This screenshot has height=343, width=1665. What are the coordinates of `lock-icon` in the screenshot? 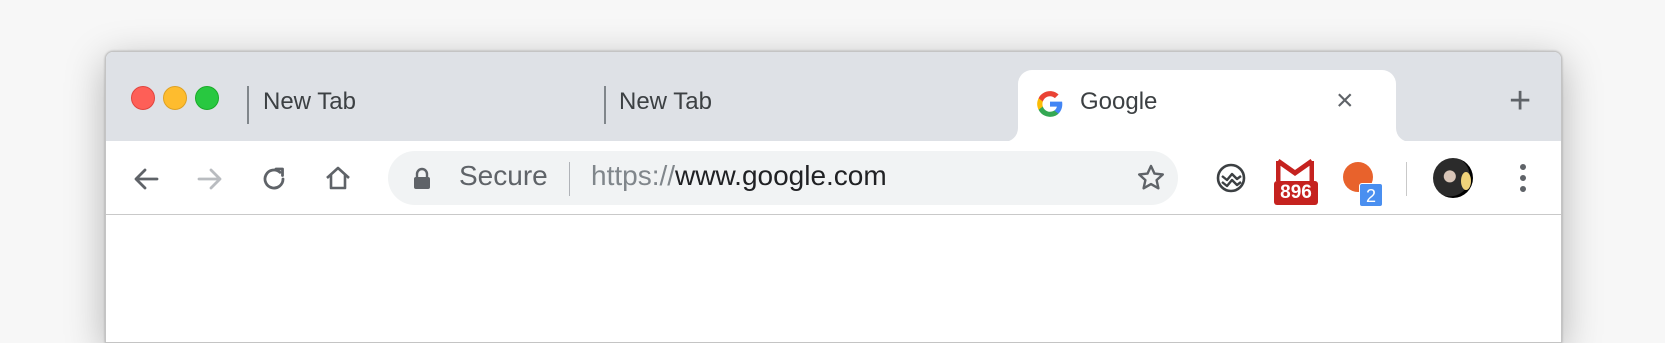 It's located at (422, 180).